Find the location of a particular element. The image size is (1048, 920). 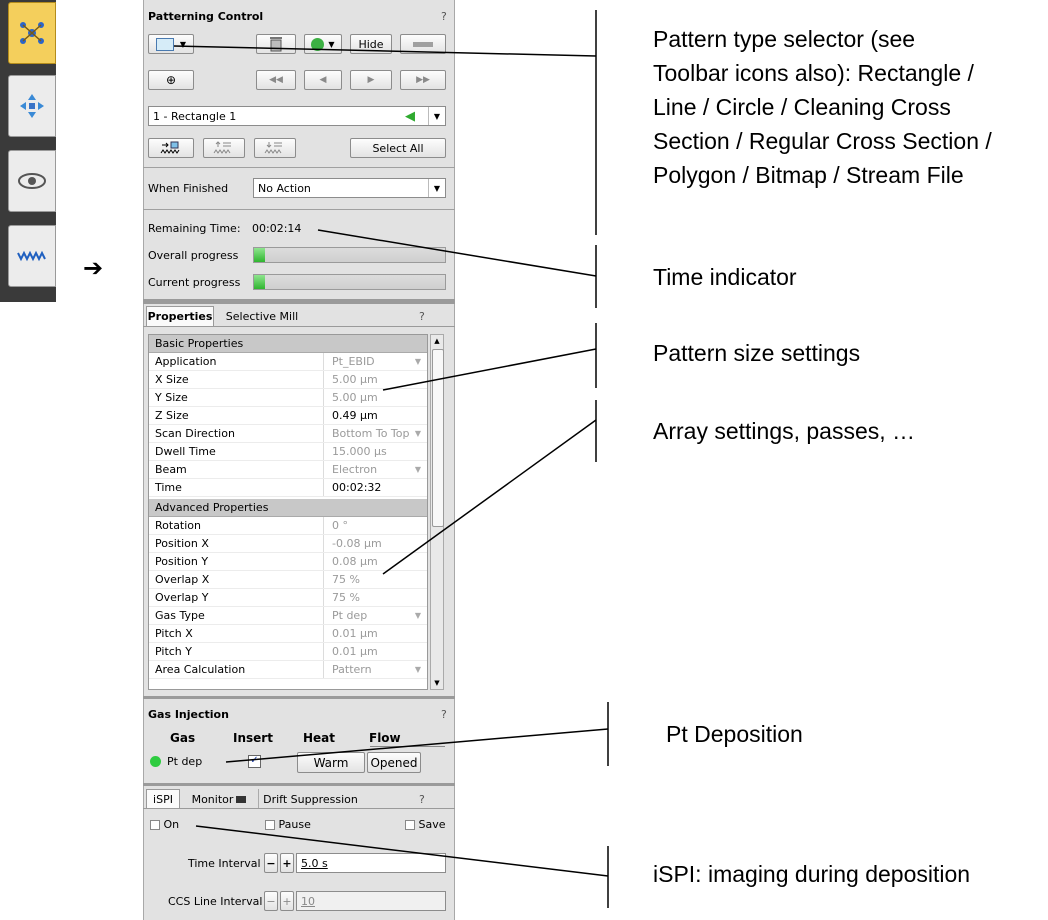

annotation-line: Pattern type selector (see is located at coordinates (784, 39).